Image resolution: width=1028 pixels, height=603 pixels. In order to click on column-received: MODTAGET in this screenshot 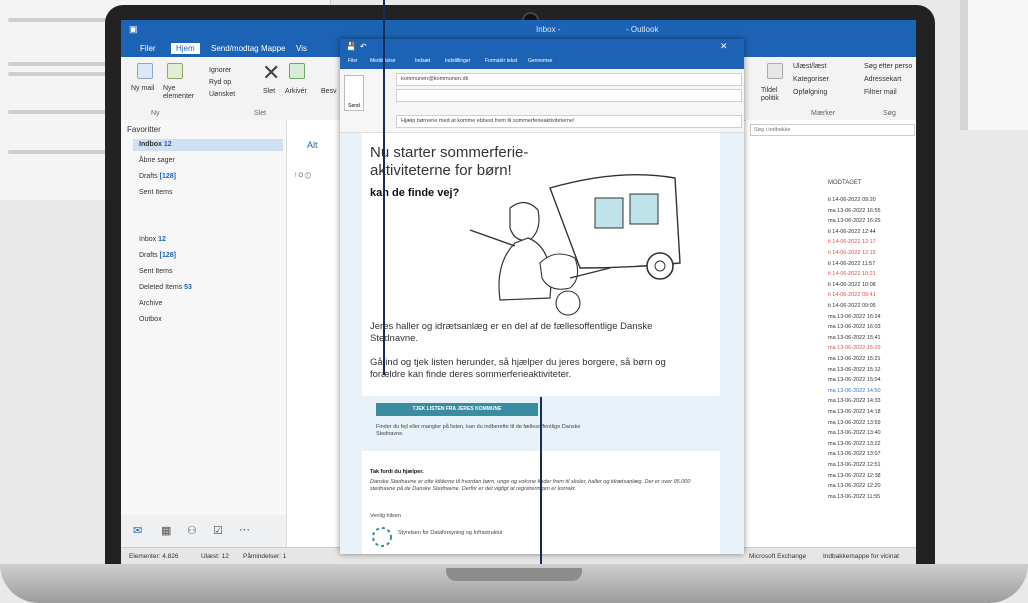, I will do `click(845, 183)`.